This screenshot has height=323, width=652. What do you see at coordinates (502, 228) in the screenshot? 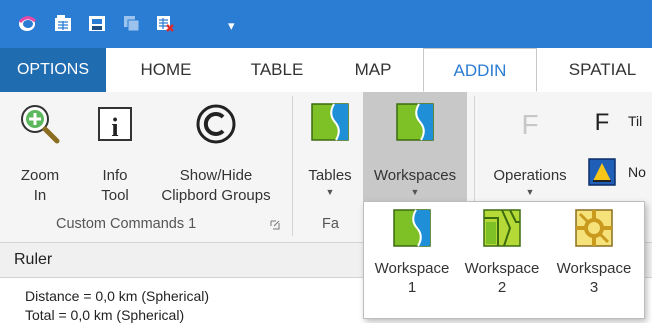
I see `workspace-2-map-icon` at bounding box center [502, 228].